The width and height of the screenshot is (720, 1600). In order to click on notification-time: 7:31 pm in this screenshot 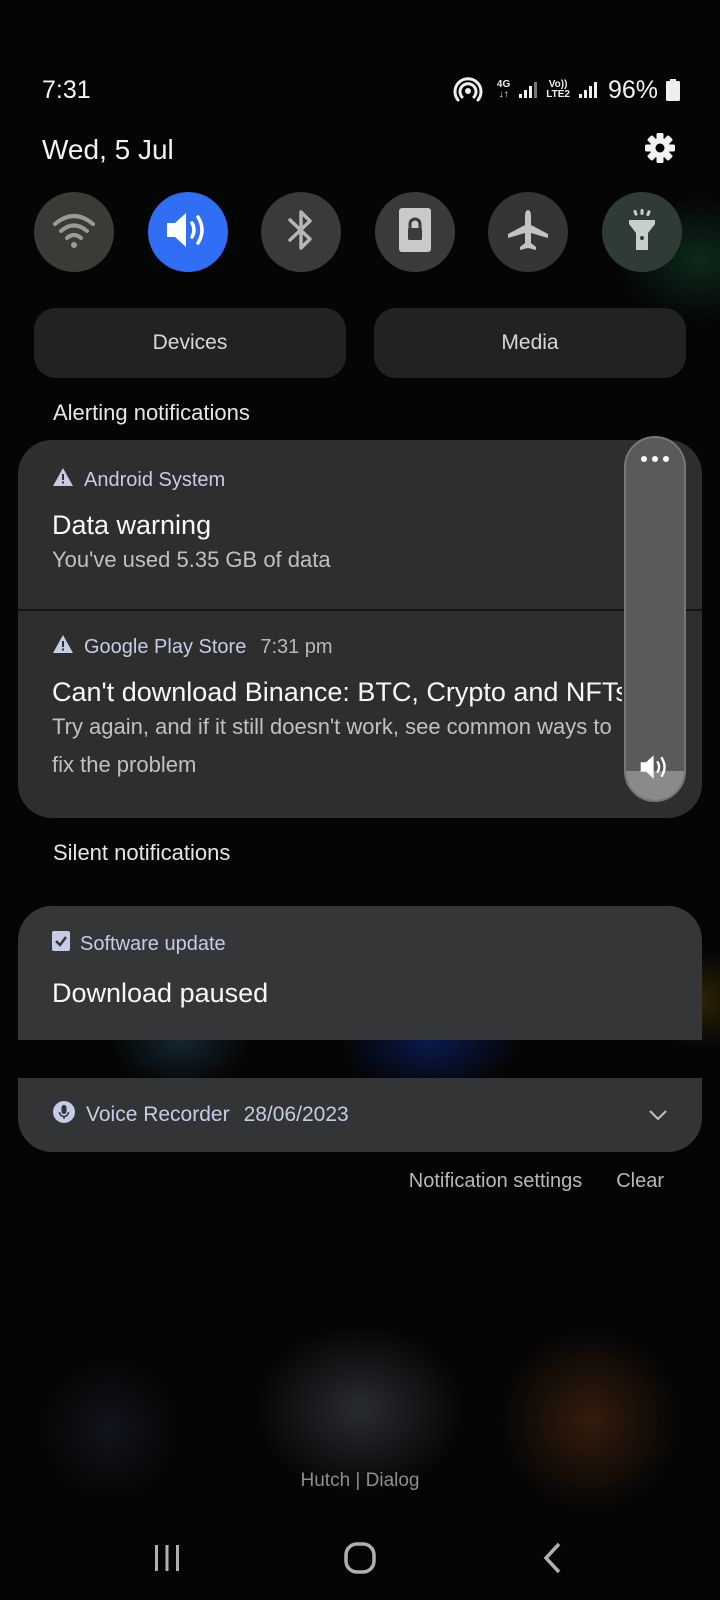, I will do `click(296, 646)`.